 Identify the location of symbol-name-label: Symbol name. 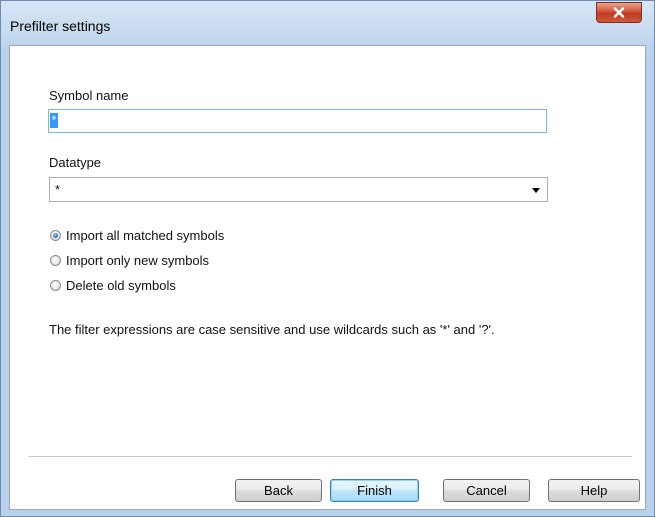
(89, 95).